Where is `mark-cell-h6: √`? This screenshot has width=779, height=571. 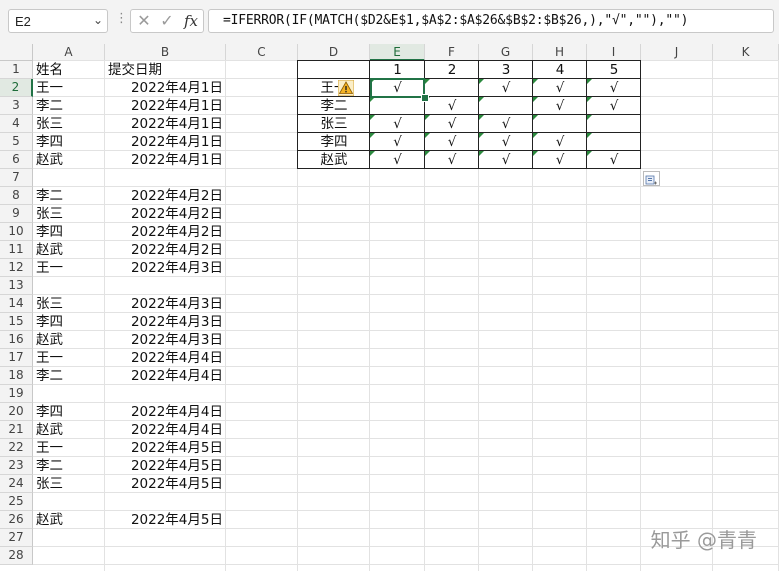 mark-cell-h6: √ is located at coordinates (560, 160).